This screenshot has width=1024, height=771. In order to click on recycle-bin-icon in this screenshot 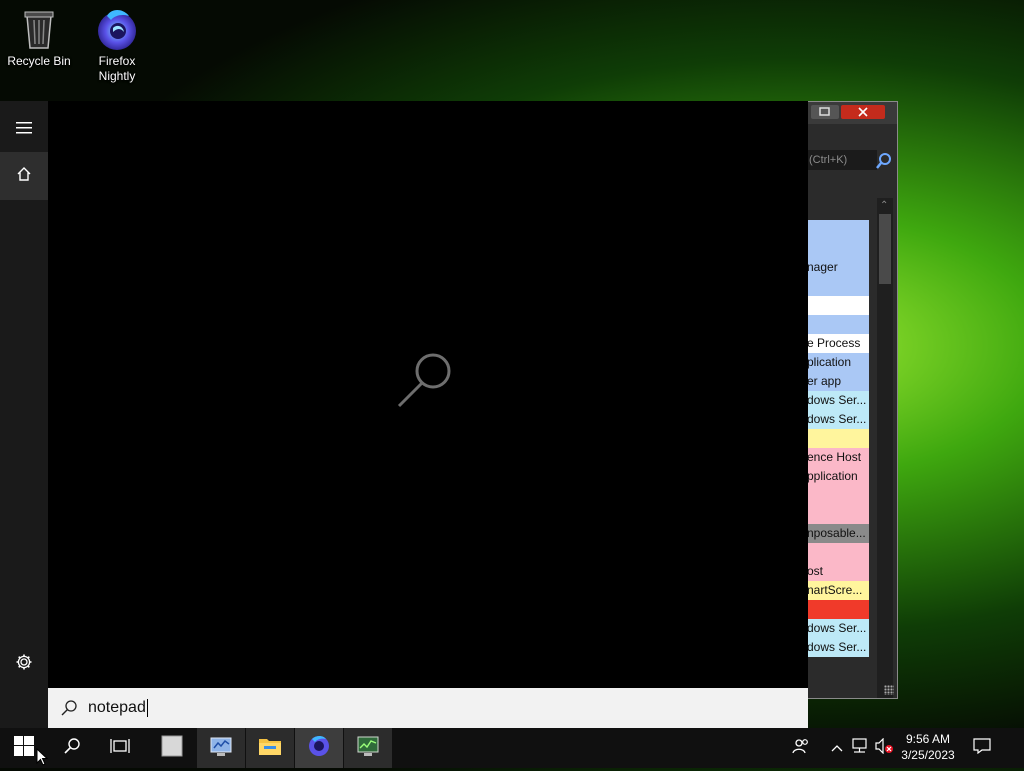, I will do `click(39, 29)`.